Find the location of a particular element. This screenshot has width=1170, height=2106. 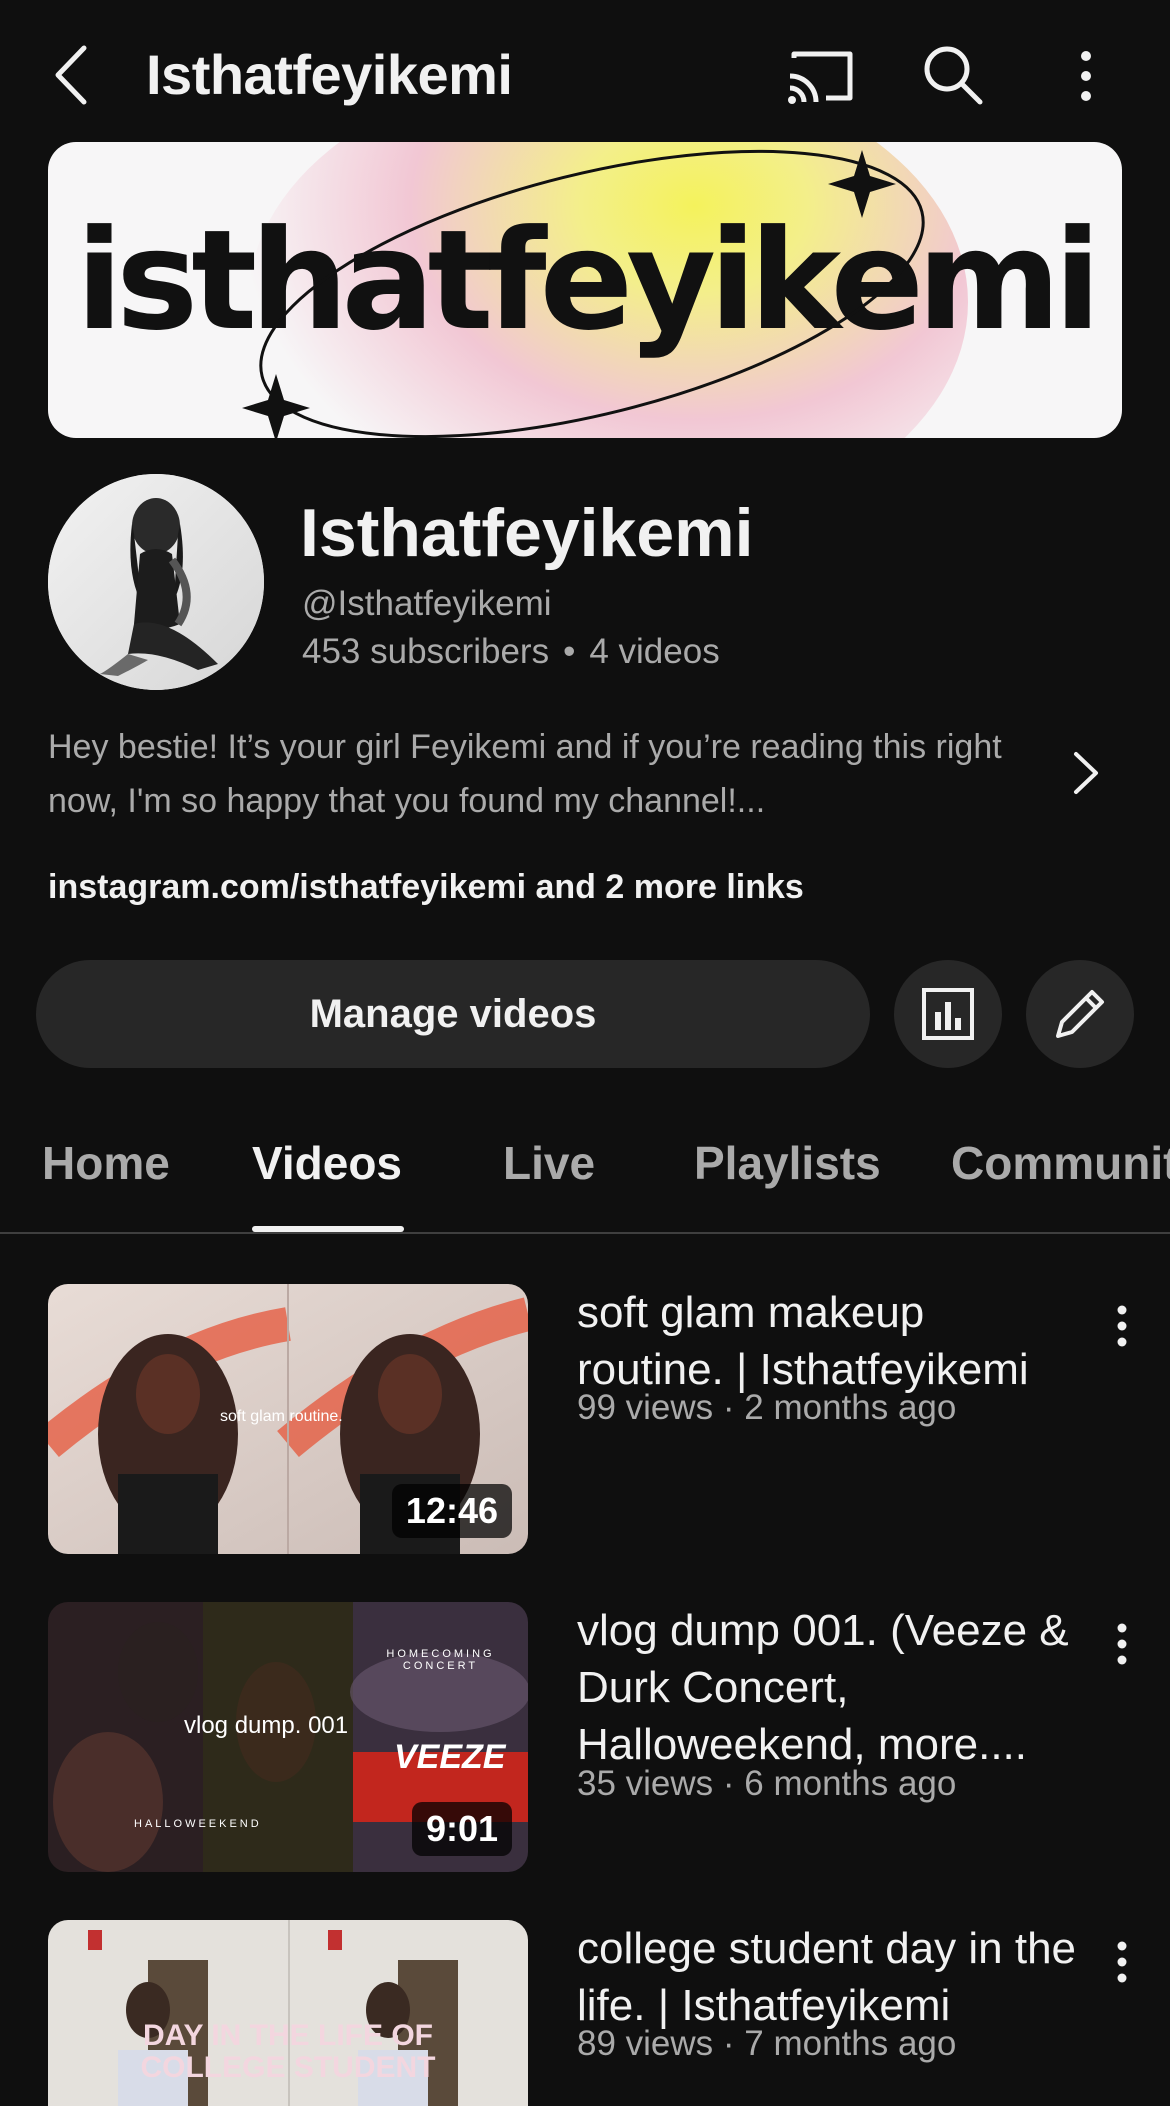

banner-decoration is located at coordinates (583, 293).